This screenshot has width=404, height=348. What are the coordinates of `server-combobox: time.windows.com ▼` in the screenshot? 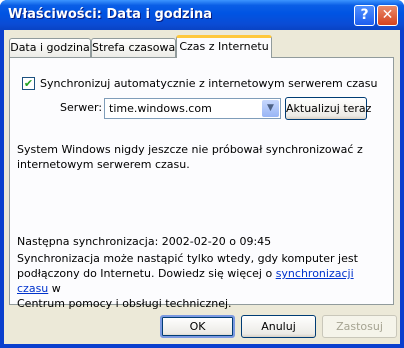 It's located at (192, 108).